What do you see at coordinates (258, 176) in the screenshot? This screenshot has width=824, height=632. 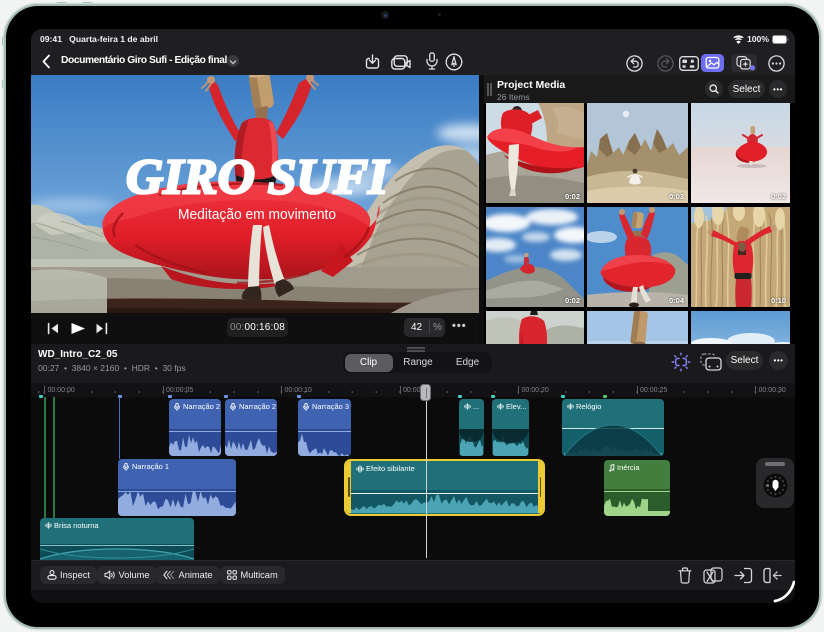 I see `svg-text: GIRO SUFI` at bounding box center [258, 176].